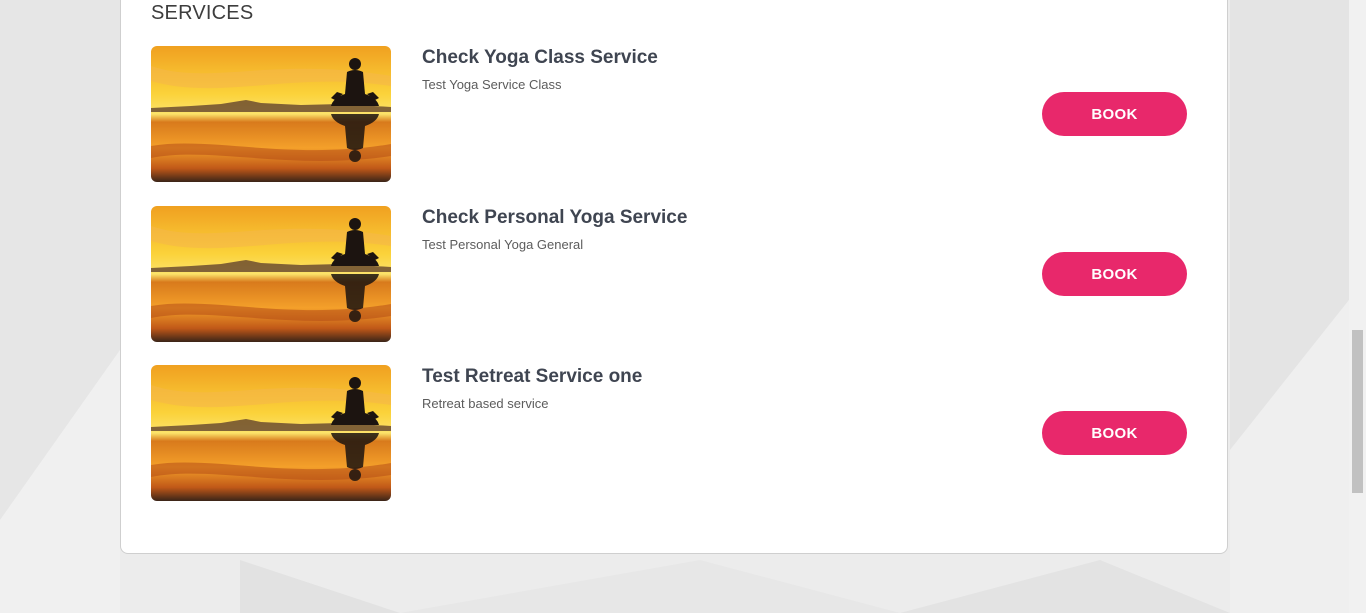 The image size is (1366, 613). Describe the element at coordinates (540, 57) in the screenshot. I see `service-title: Check Yoga Class Service` at that location.